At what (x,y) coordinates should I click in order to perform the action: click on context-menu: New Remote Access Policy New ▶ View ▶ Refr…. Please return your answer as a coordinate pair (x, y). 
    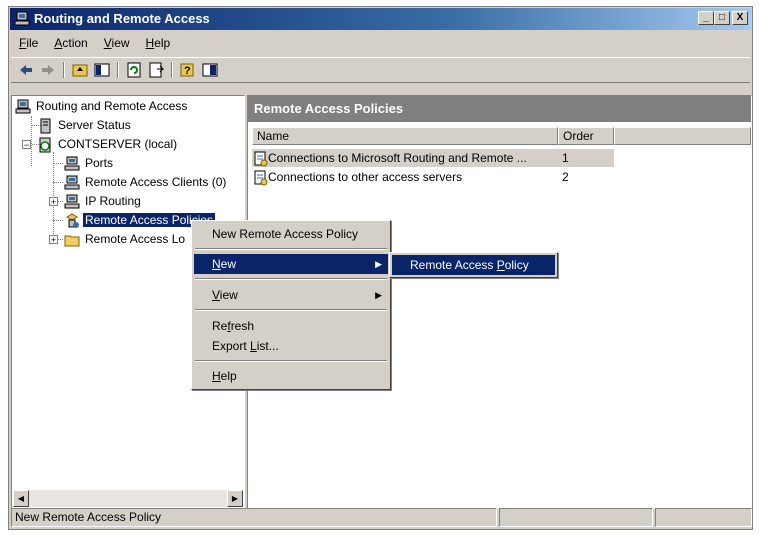
    Looking at the image, I should click on (291, 305).